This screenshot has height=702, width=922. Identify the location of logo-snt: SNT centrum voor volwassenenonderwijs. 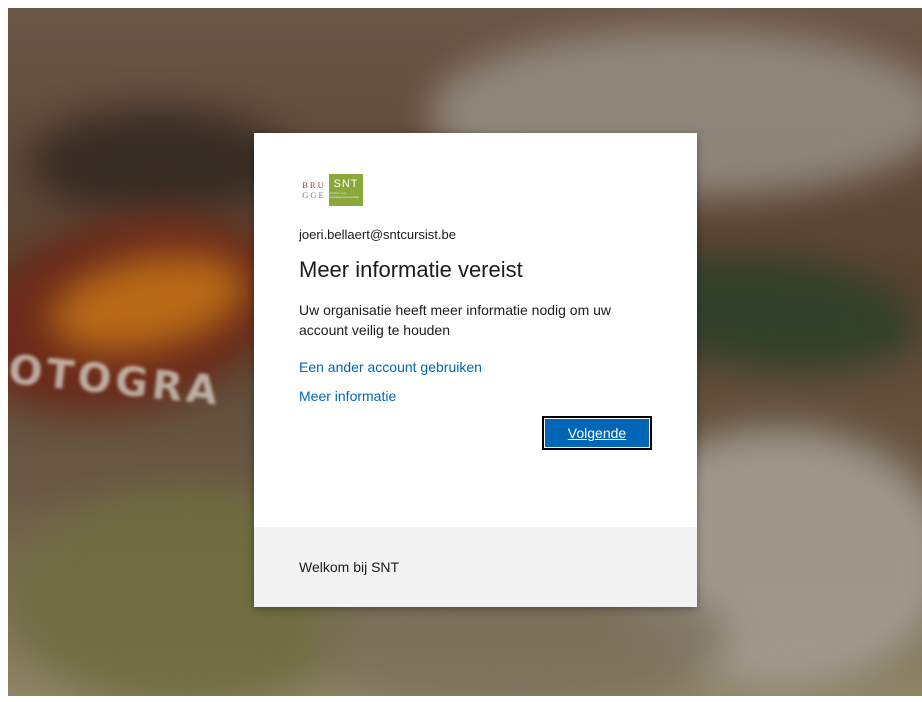
(346, 190).